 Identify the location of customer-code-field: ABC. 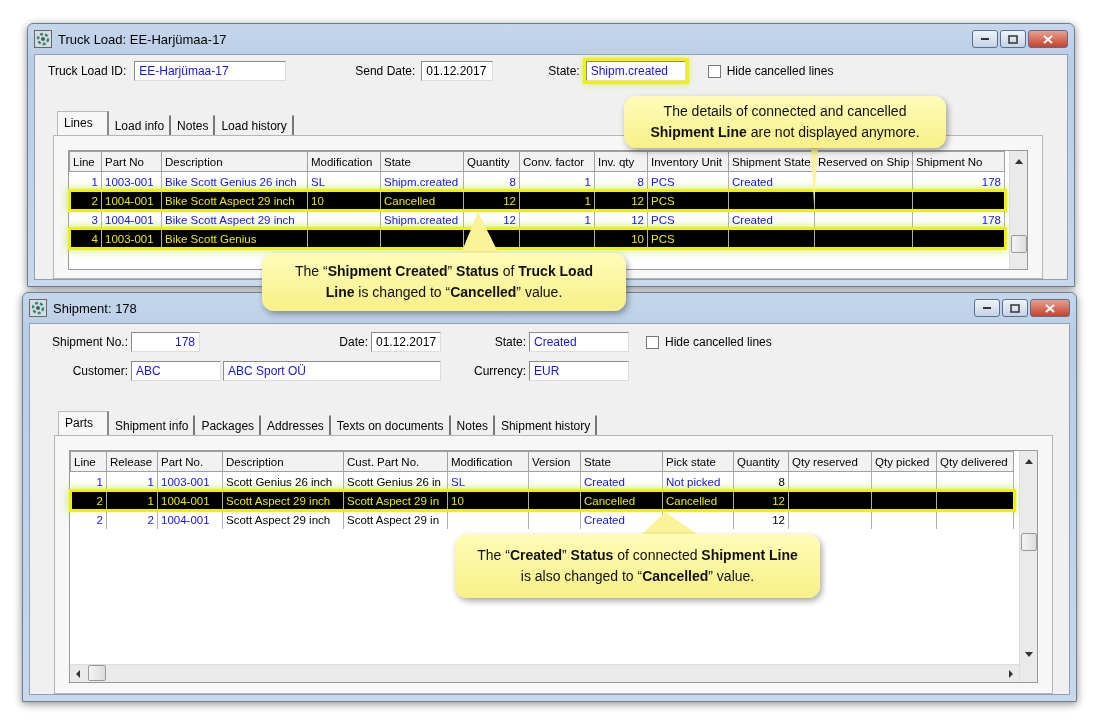
(176, 371).